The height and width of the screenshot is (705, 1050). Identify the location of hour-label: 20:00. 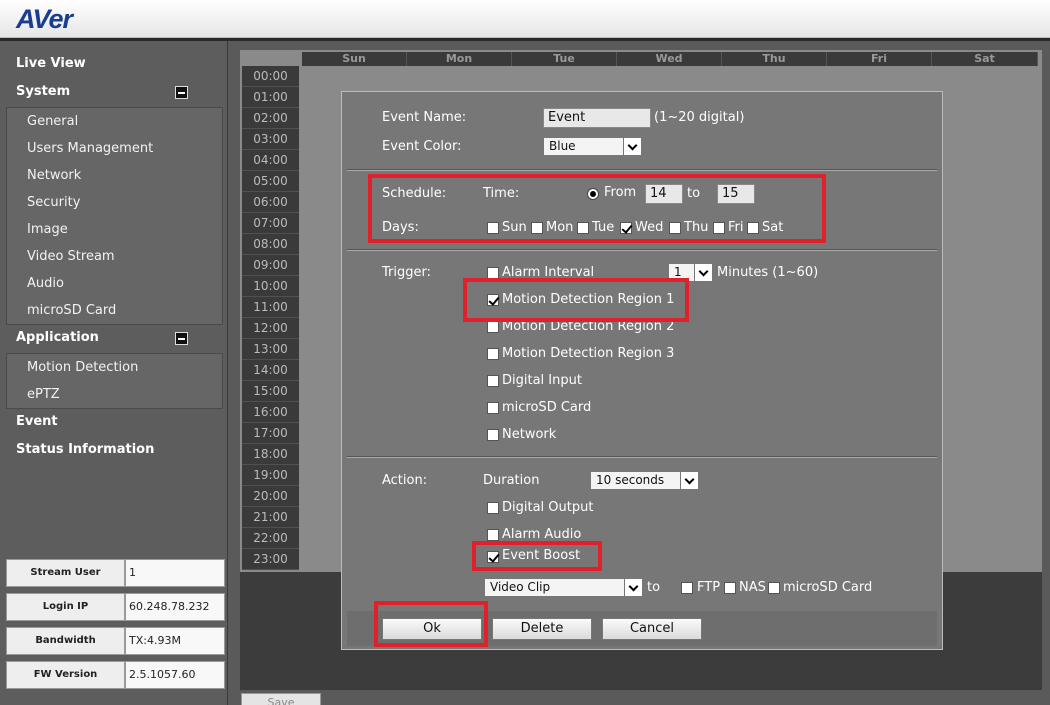
(270, 496).